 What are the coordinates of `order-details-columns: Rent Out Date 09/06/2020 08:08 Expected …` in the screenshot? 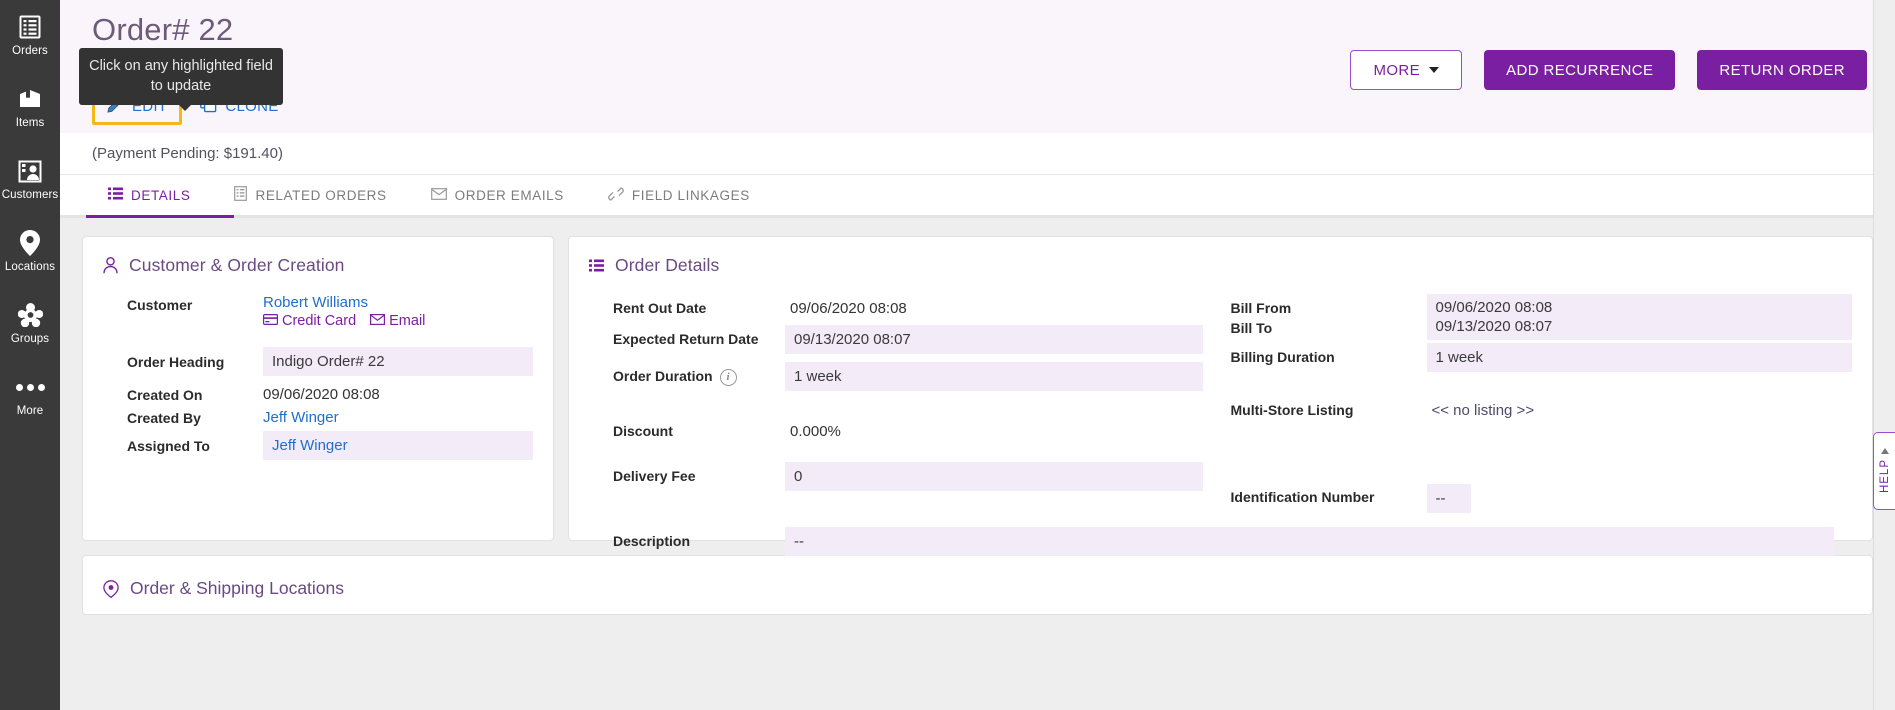 It's located at (1220, 370).